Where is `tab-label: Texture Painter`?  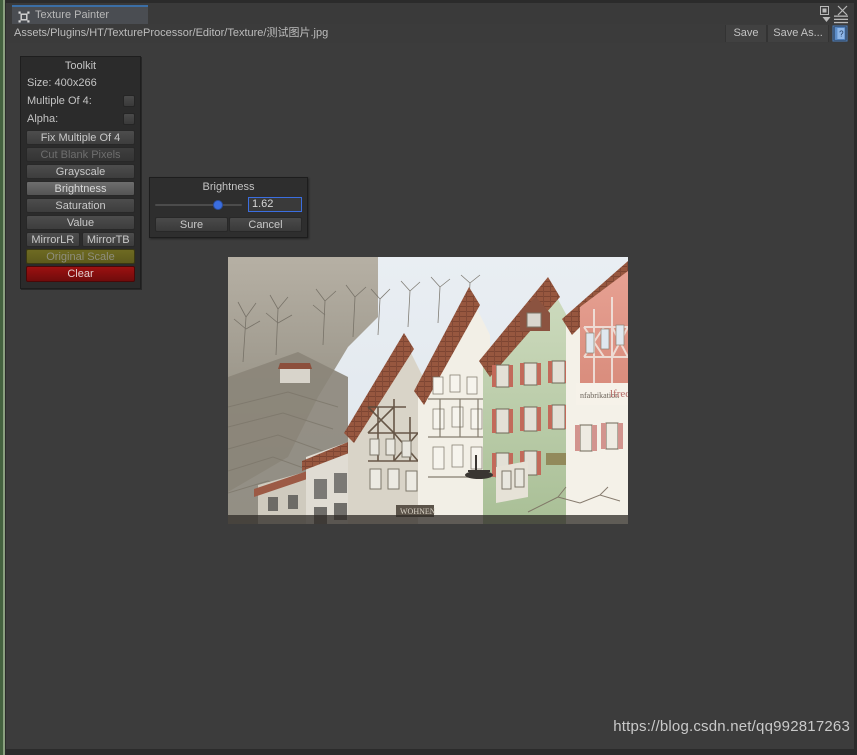
tab-label: Texture Painter is located at coordinates (72, 15).